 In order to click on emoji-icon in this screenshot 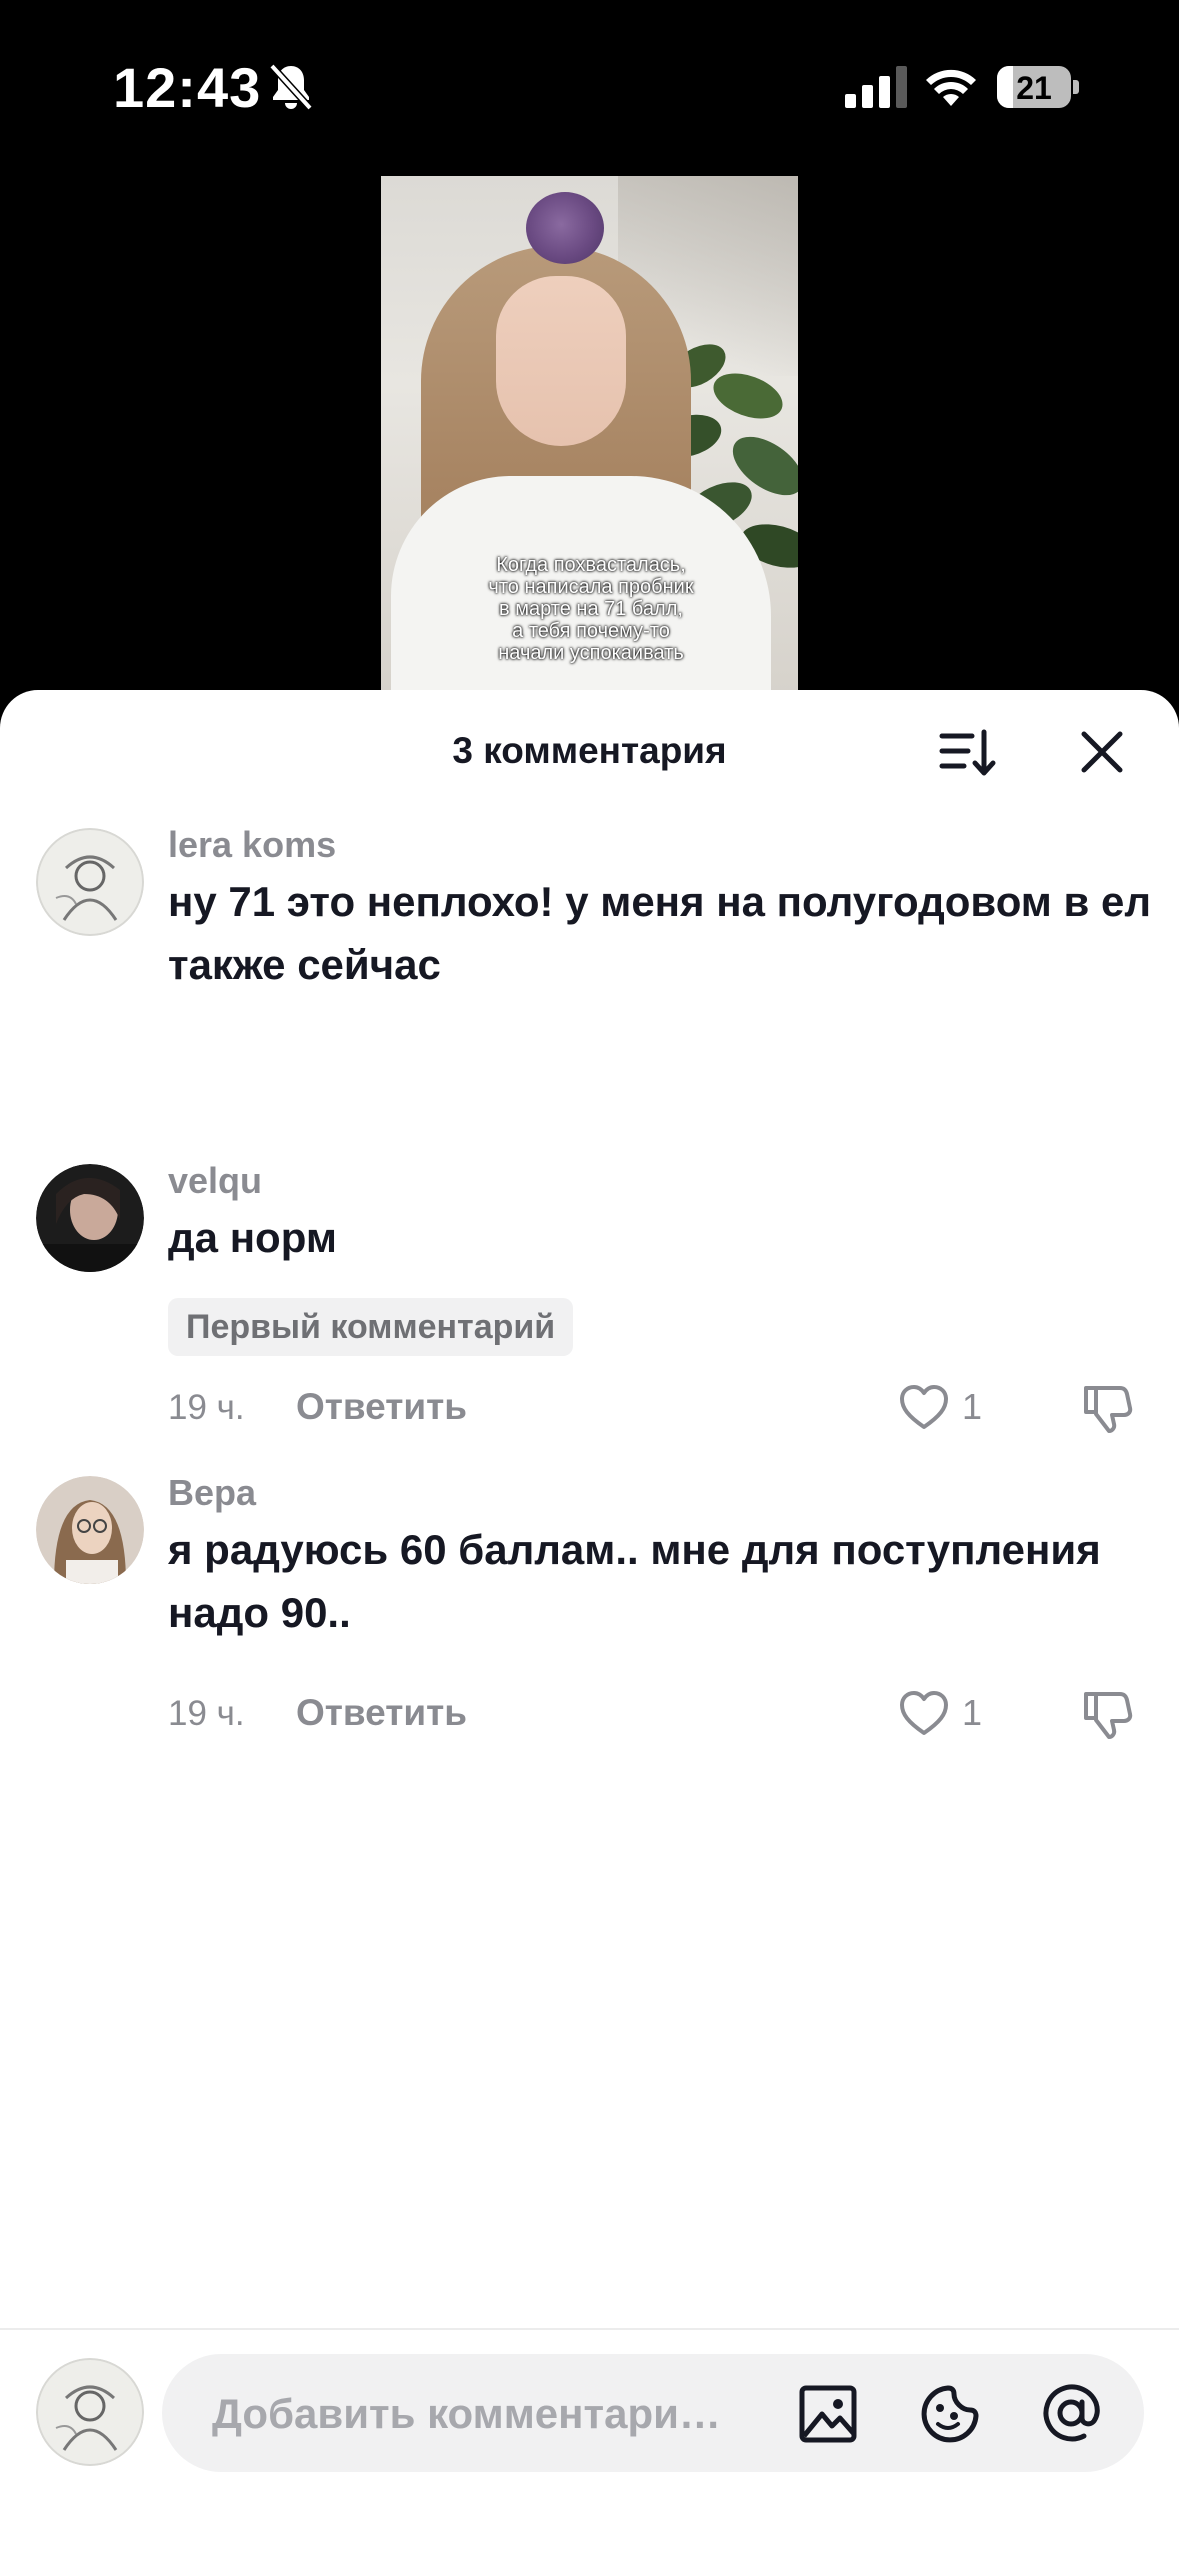, I will do `click(950, 2414)`.